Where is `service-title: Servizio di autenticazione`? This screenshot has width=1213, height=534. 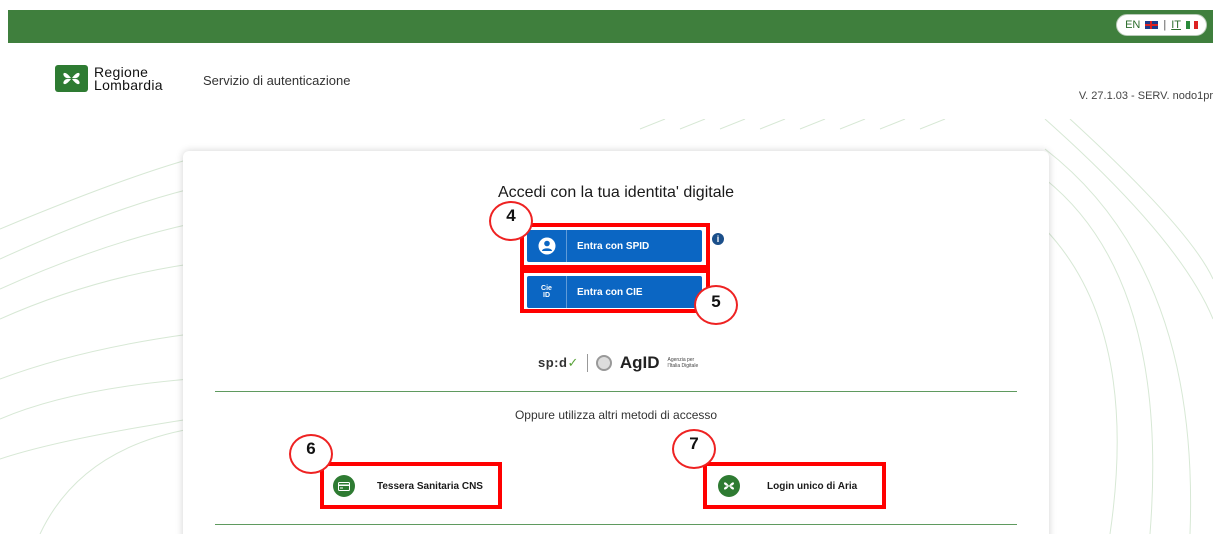 service-title: Servizio di autenticazione is located at coordinates (277, 80).